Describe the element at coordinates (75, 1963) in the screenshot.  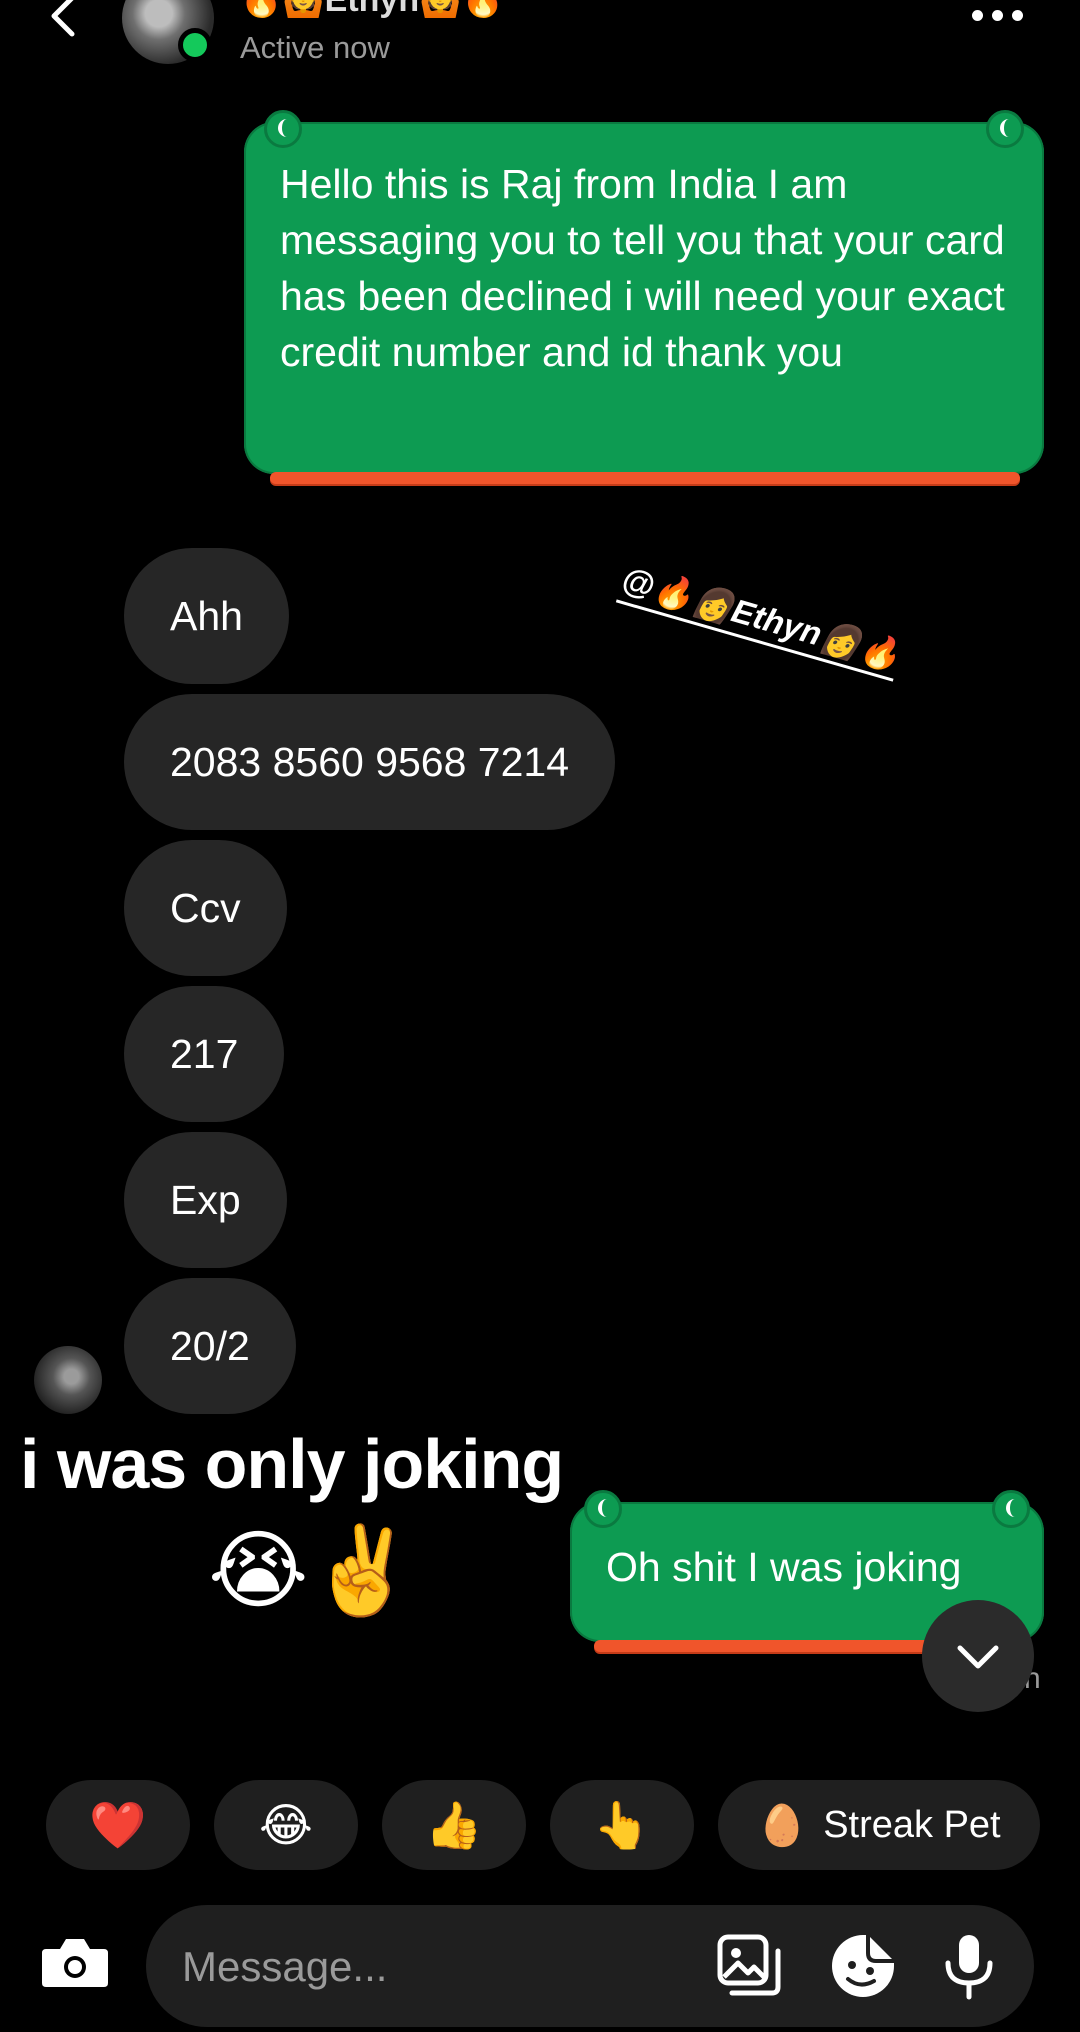
I see `camera-icon` at that location.